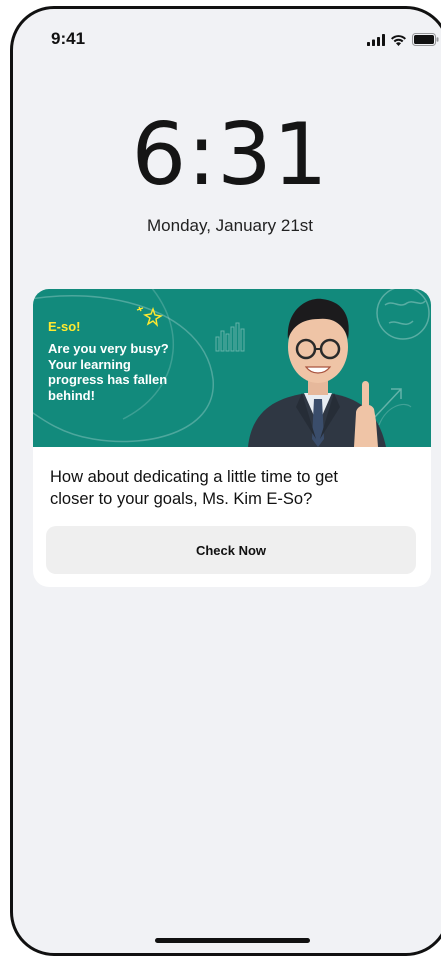 This screenshot has height=962, width=441. I want to click on lock-screen-date: Monday, January 21st, so click(230, 225).